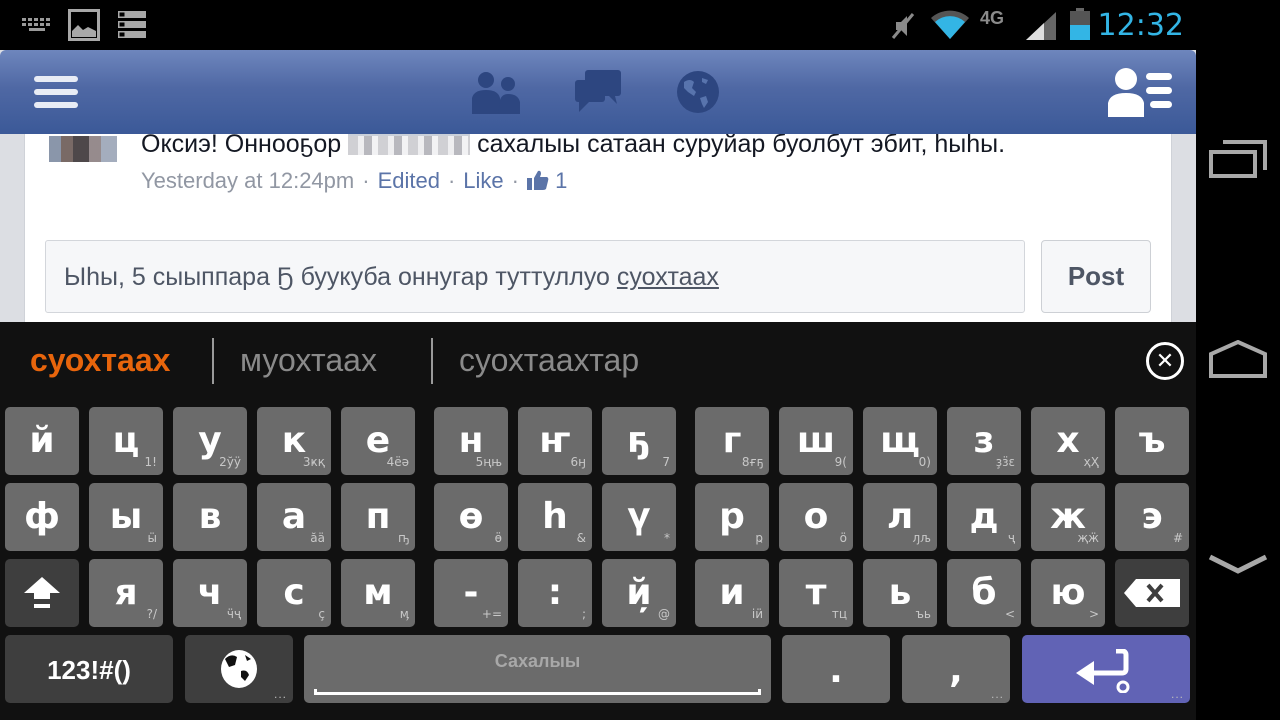  I want to click on key-main-label: :, so click(555, 592).